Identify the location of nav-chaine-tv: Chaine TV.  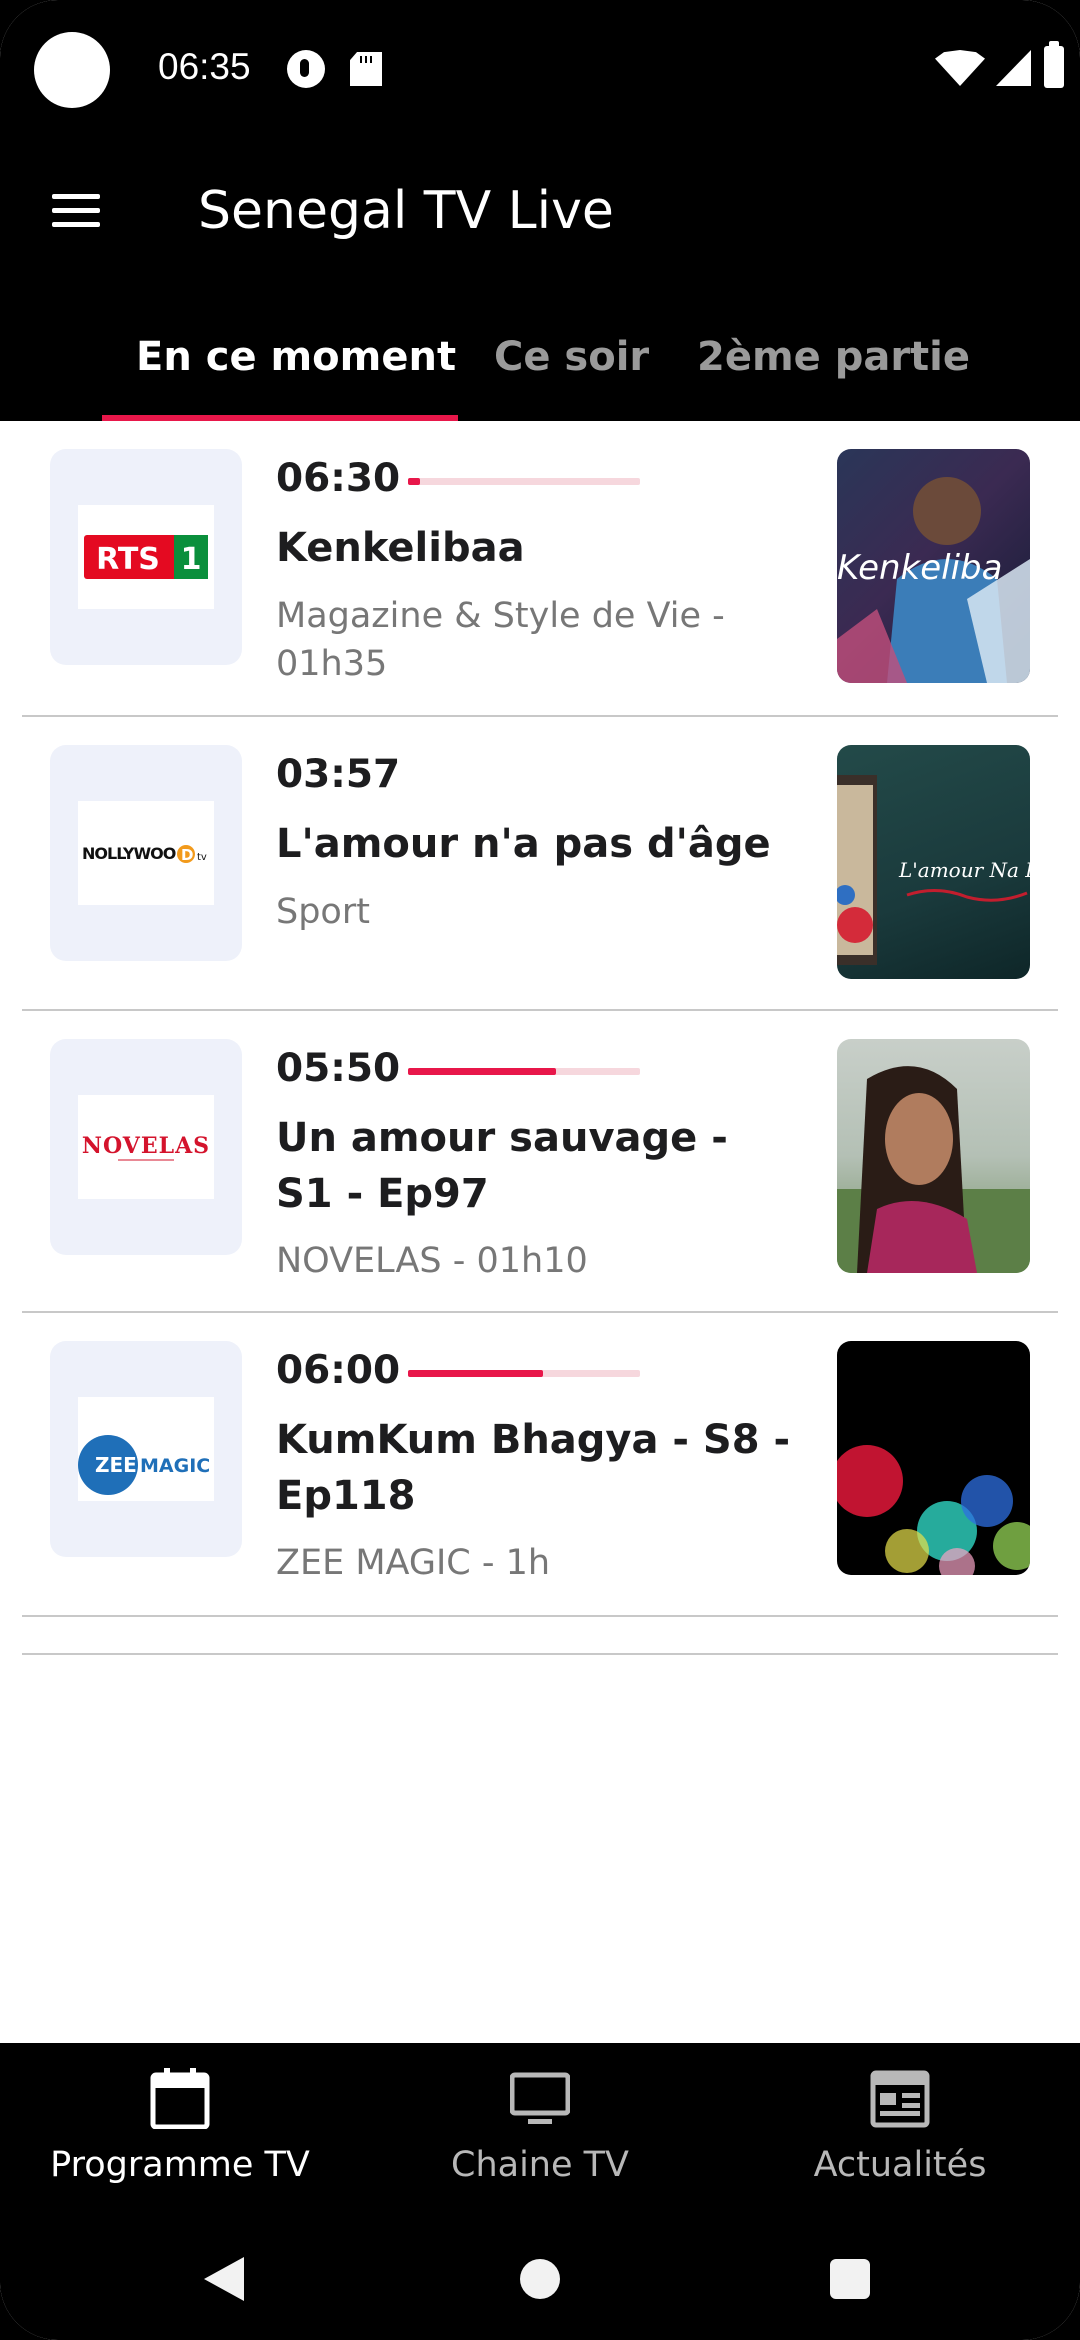
(540, 2136).